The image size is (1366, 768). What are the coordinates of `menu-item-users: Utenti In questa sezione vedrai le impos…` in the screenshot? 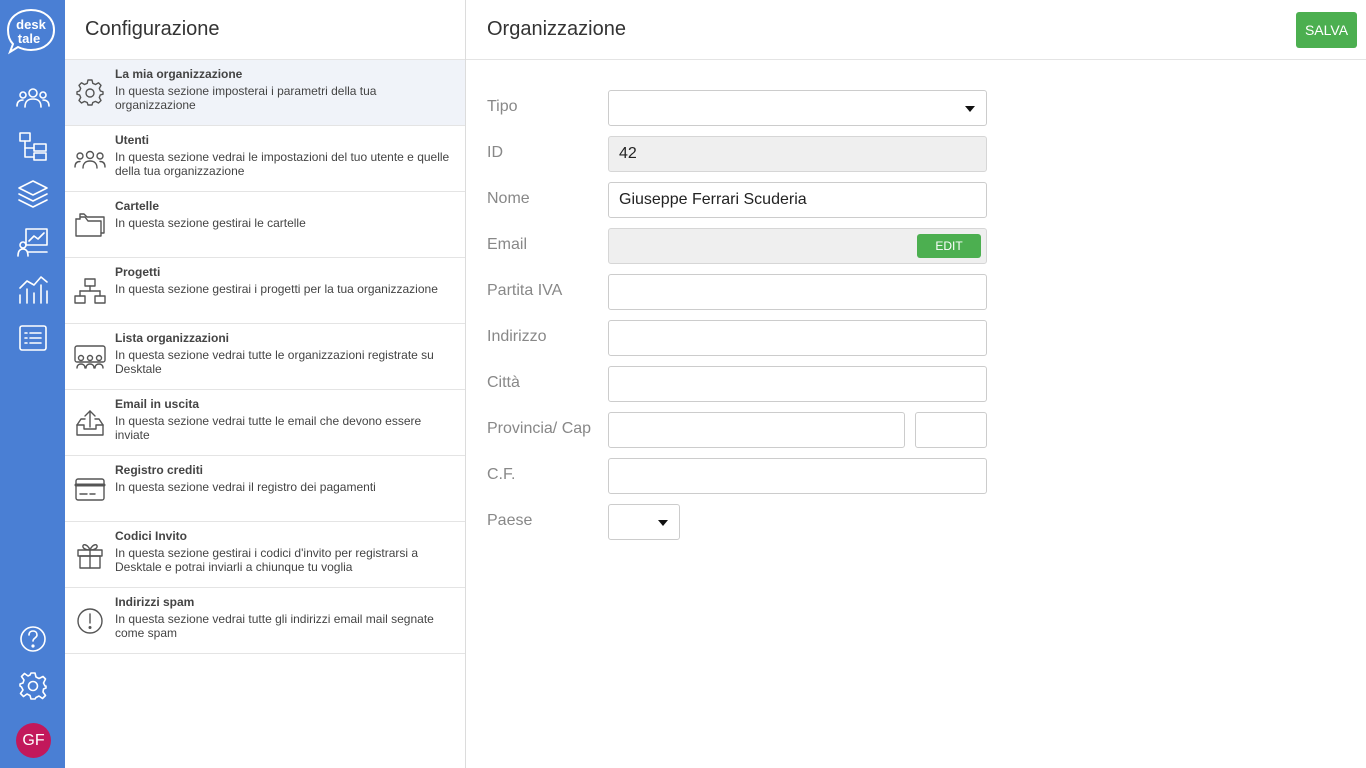 It's located at (265, 159).